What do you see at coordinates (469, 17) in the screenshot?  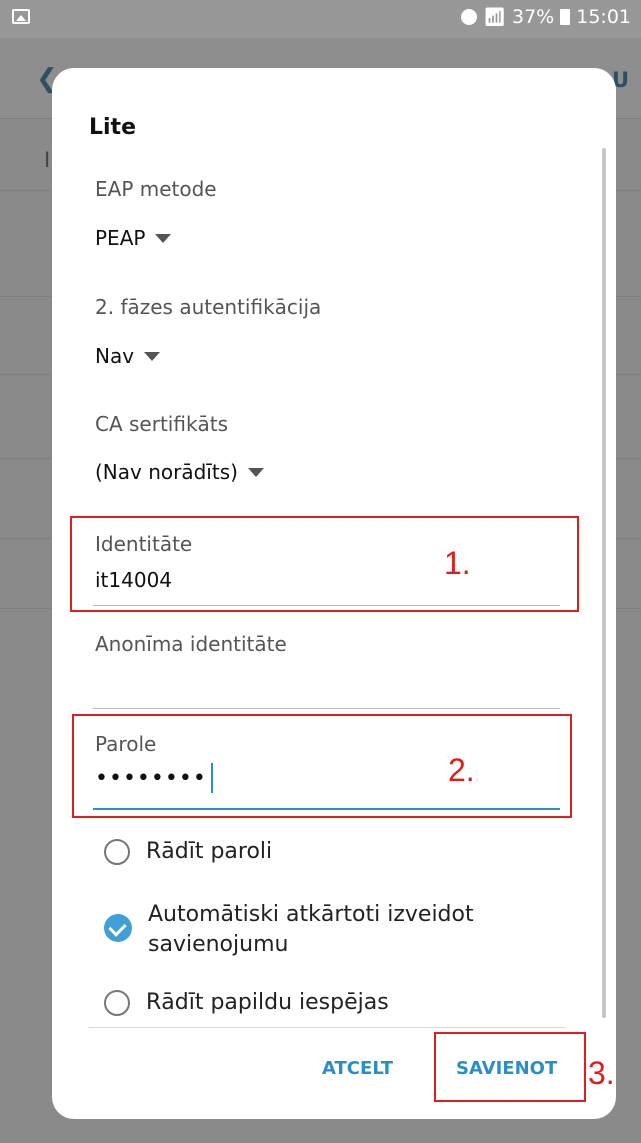 I see `alarm-icon` at bounding box center [469, 17].